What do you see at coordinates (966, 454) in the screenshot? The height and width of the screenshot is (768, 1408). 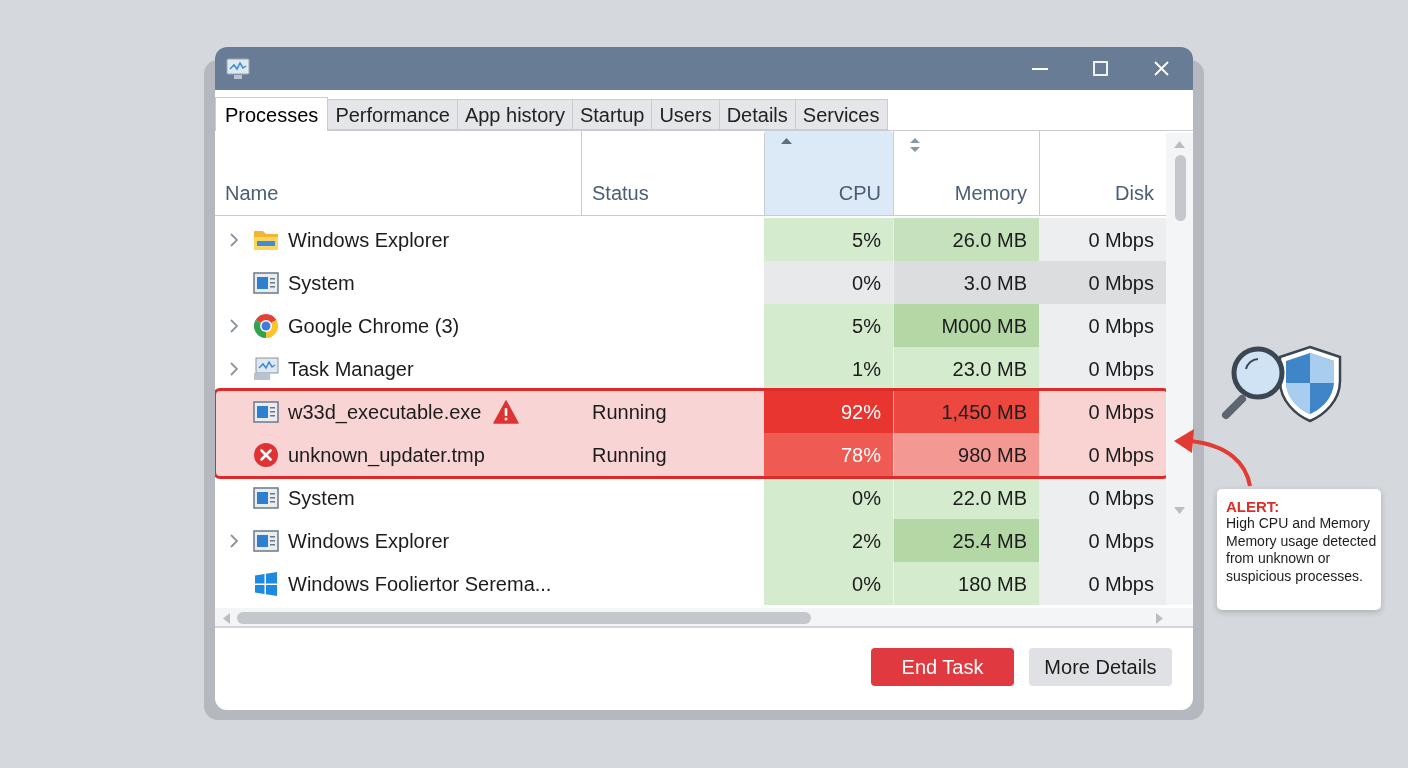 I see `memory-cell: 980 MB` at bounding box center [966, 454].